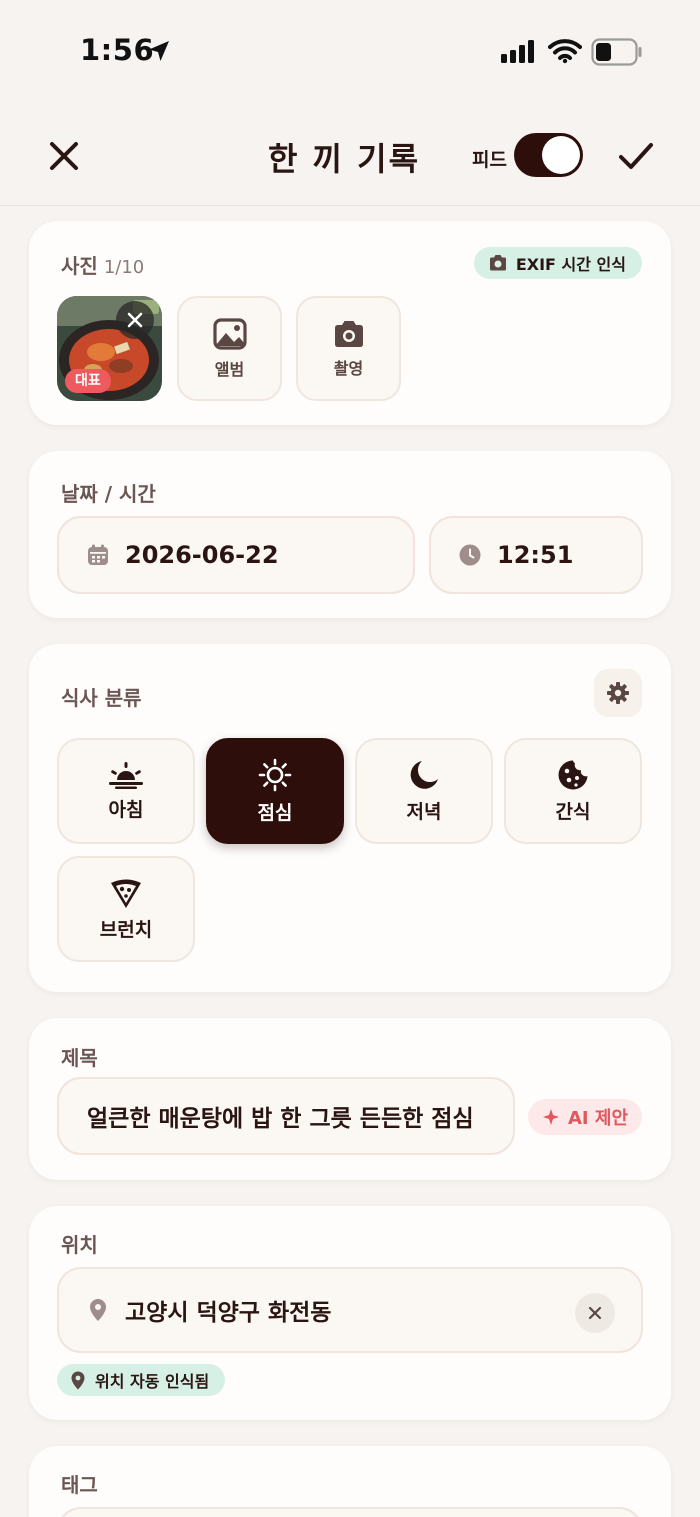 This screenshot has height=1517, width=700. Describe the element at coordinates (636, 156) in the screenshot. I see `checkmark-icon` at that location.